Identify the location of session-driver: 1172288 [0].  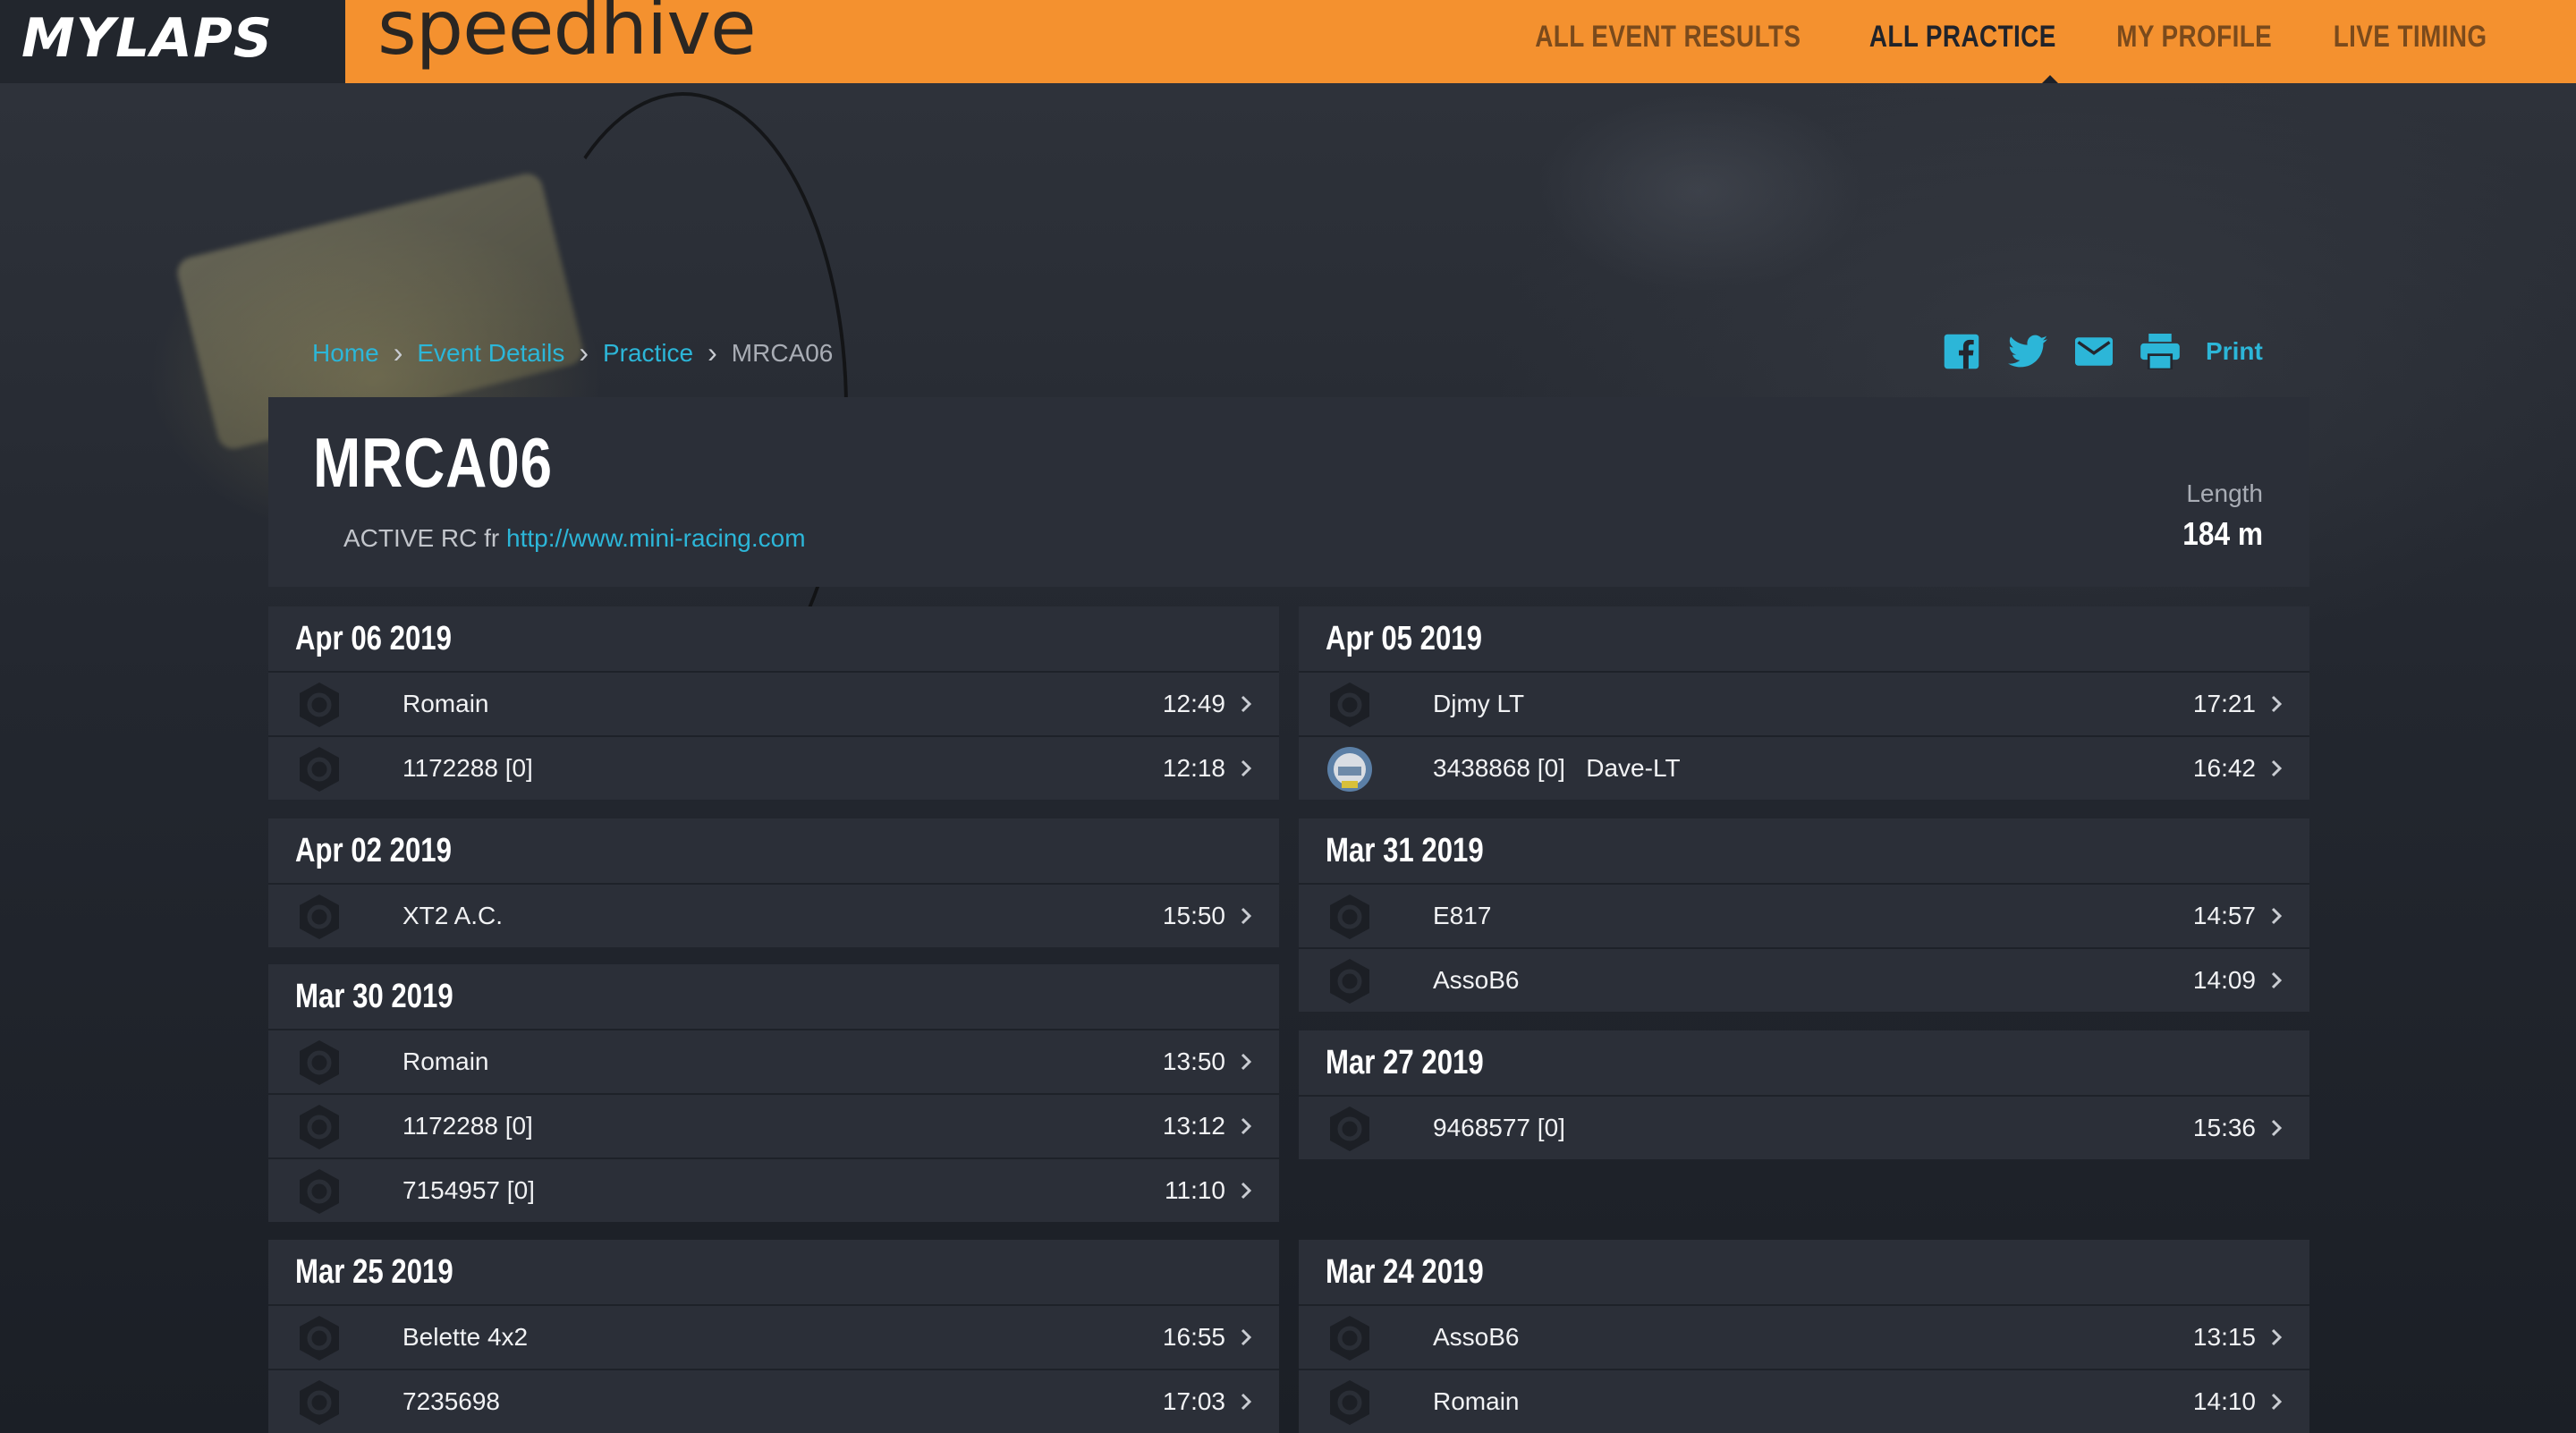
(467, 768).